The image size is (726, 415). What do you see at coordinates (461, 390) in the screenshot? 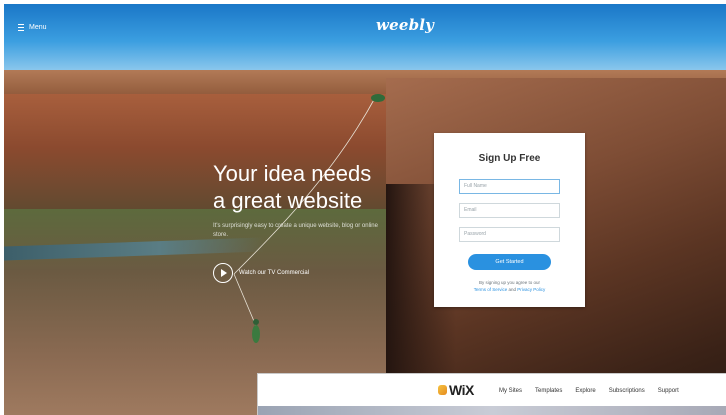
I see `wix-logo-text: WiX` at bounding box center [461, 390].